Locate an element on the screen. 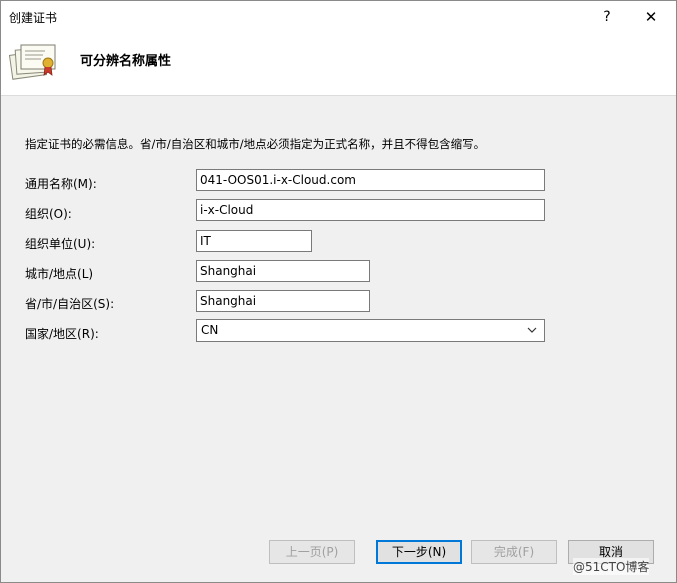 This screenshot has height=583, width=677. org-unit-label: 组织单位(U): is located at coordinates (60, 244).